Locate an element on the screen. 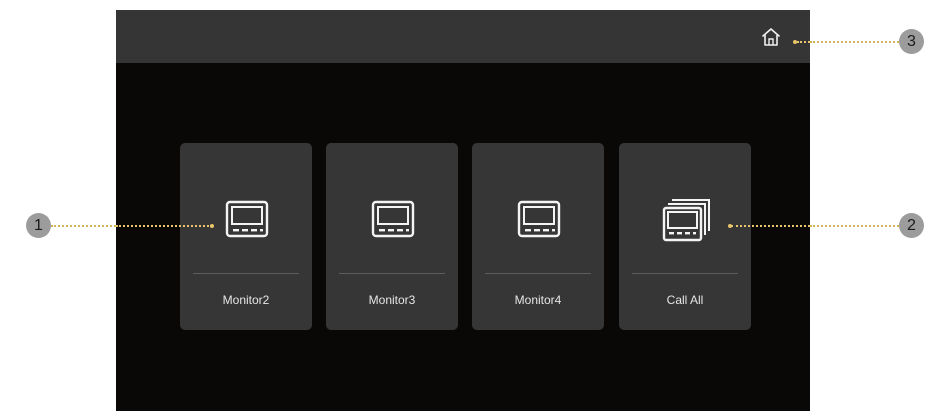 Image resolution: width=931 pixels, height=411 pixels. tile-monitor4: Monitor4 is located at coordinates (538, 236).